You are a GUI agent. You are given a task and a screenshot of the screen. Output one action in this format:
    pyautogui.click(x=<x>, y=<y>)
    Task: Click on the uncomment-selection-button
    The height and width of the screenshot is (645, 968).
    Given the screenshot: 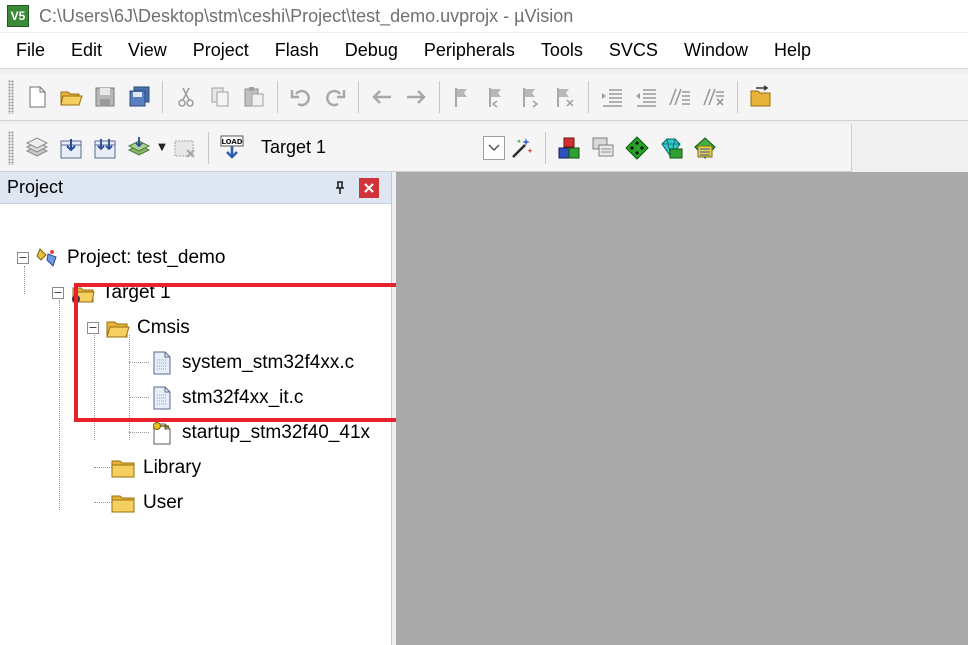 What is the action you would take?
    pyautogui.click(x=714, y=97)
    